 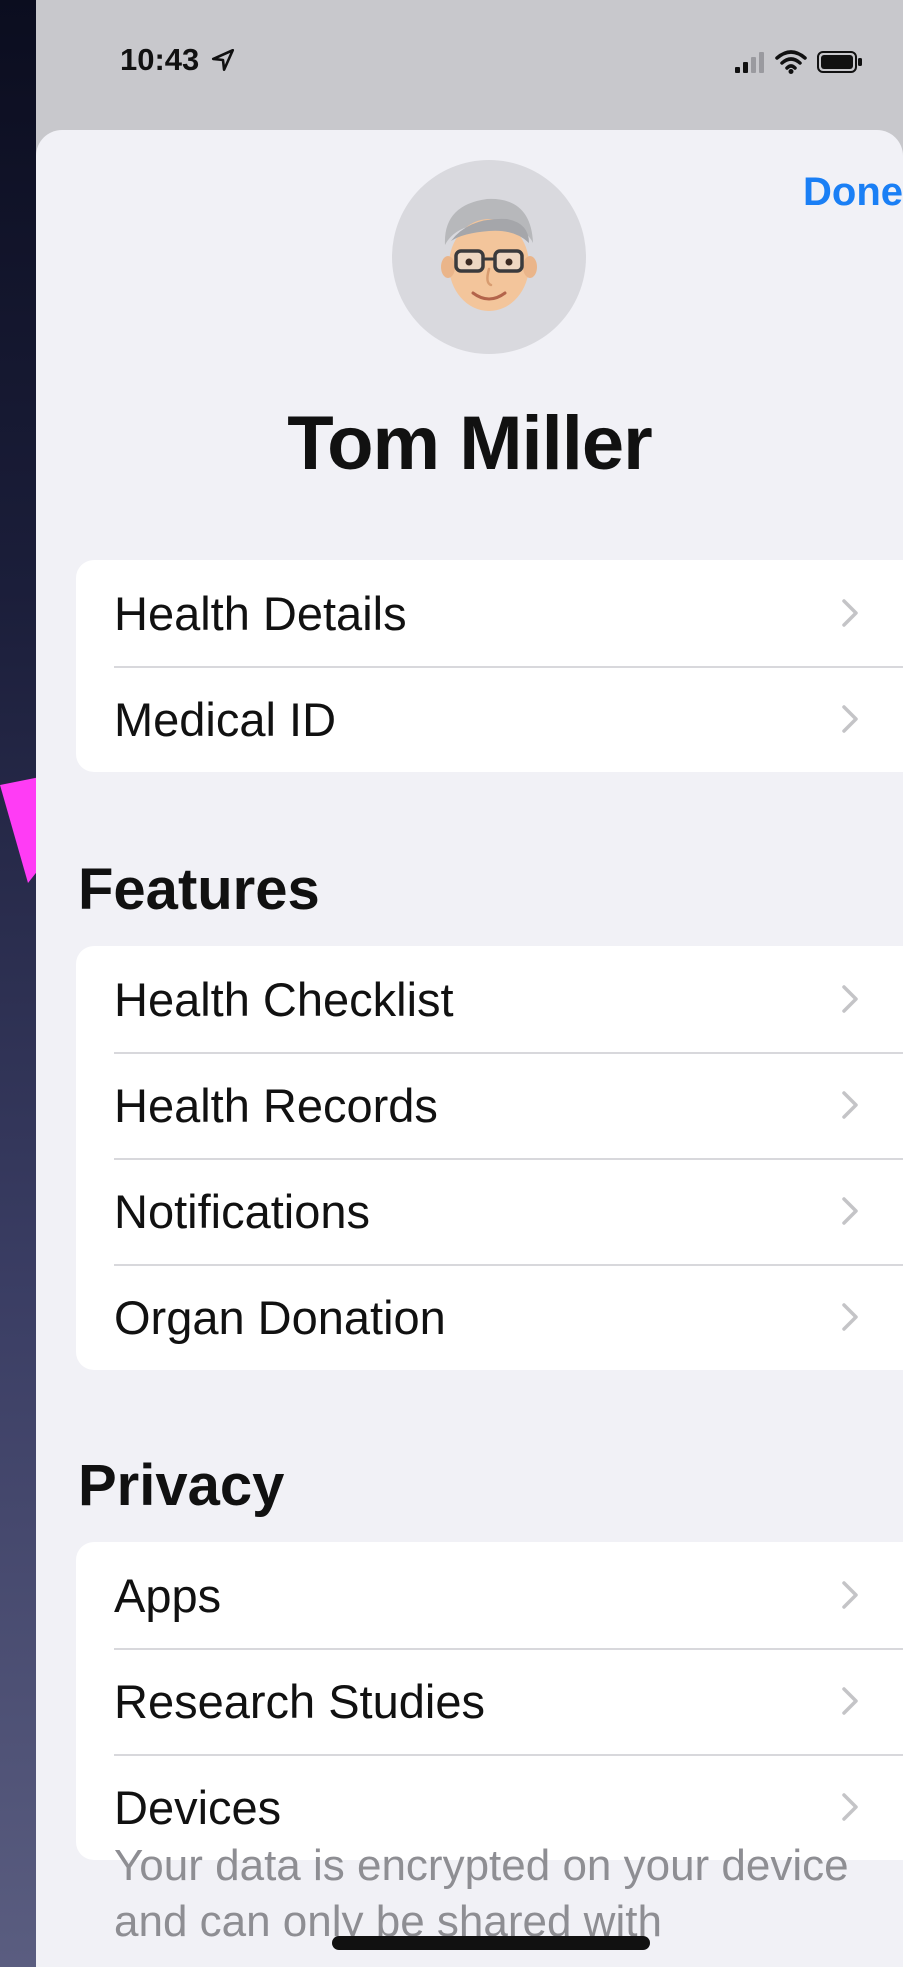 What do you see at coordinates (242, 1211) in the screenshot?
I see `row-label: Notifications` at bounding box center [242, 1211].